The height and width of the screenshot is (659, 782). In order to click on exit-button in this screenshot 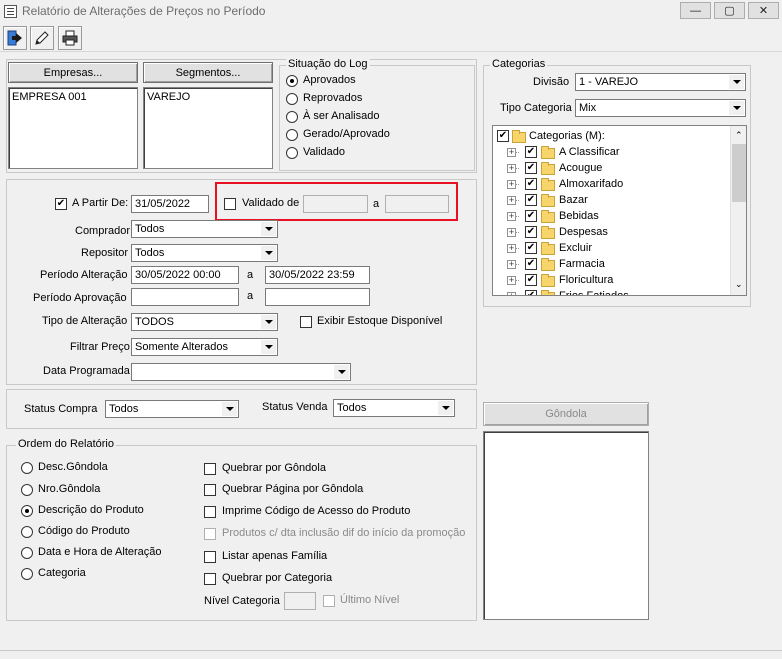, I will do `click(15, 38)`.